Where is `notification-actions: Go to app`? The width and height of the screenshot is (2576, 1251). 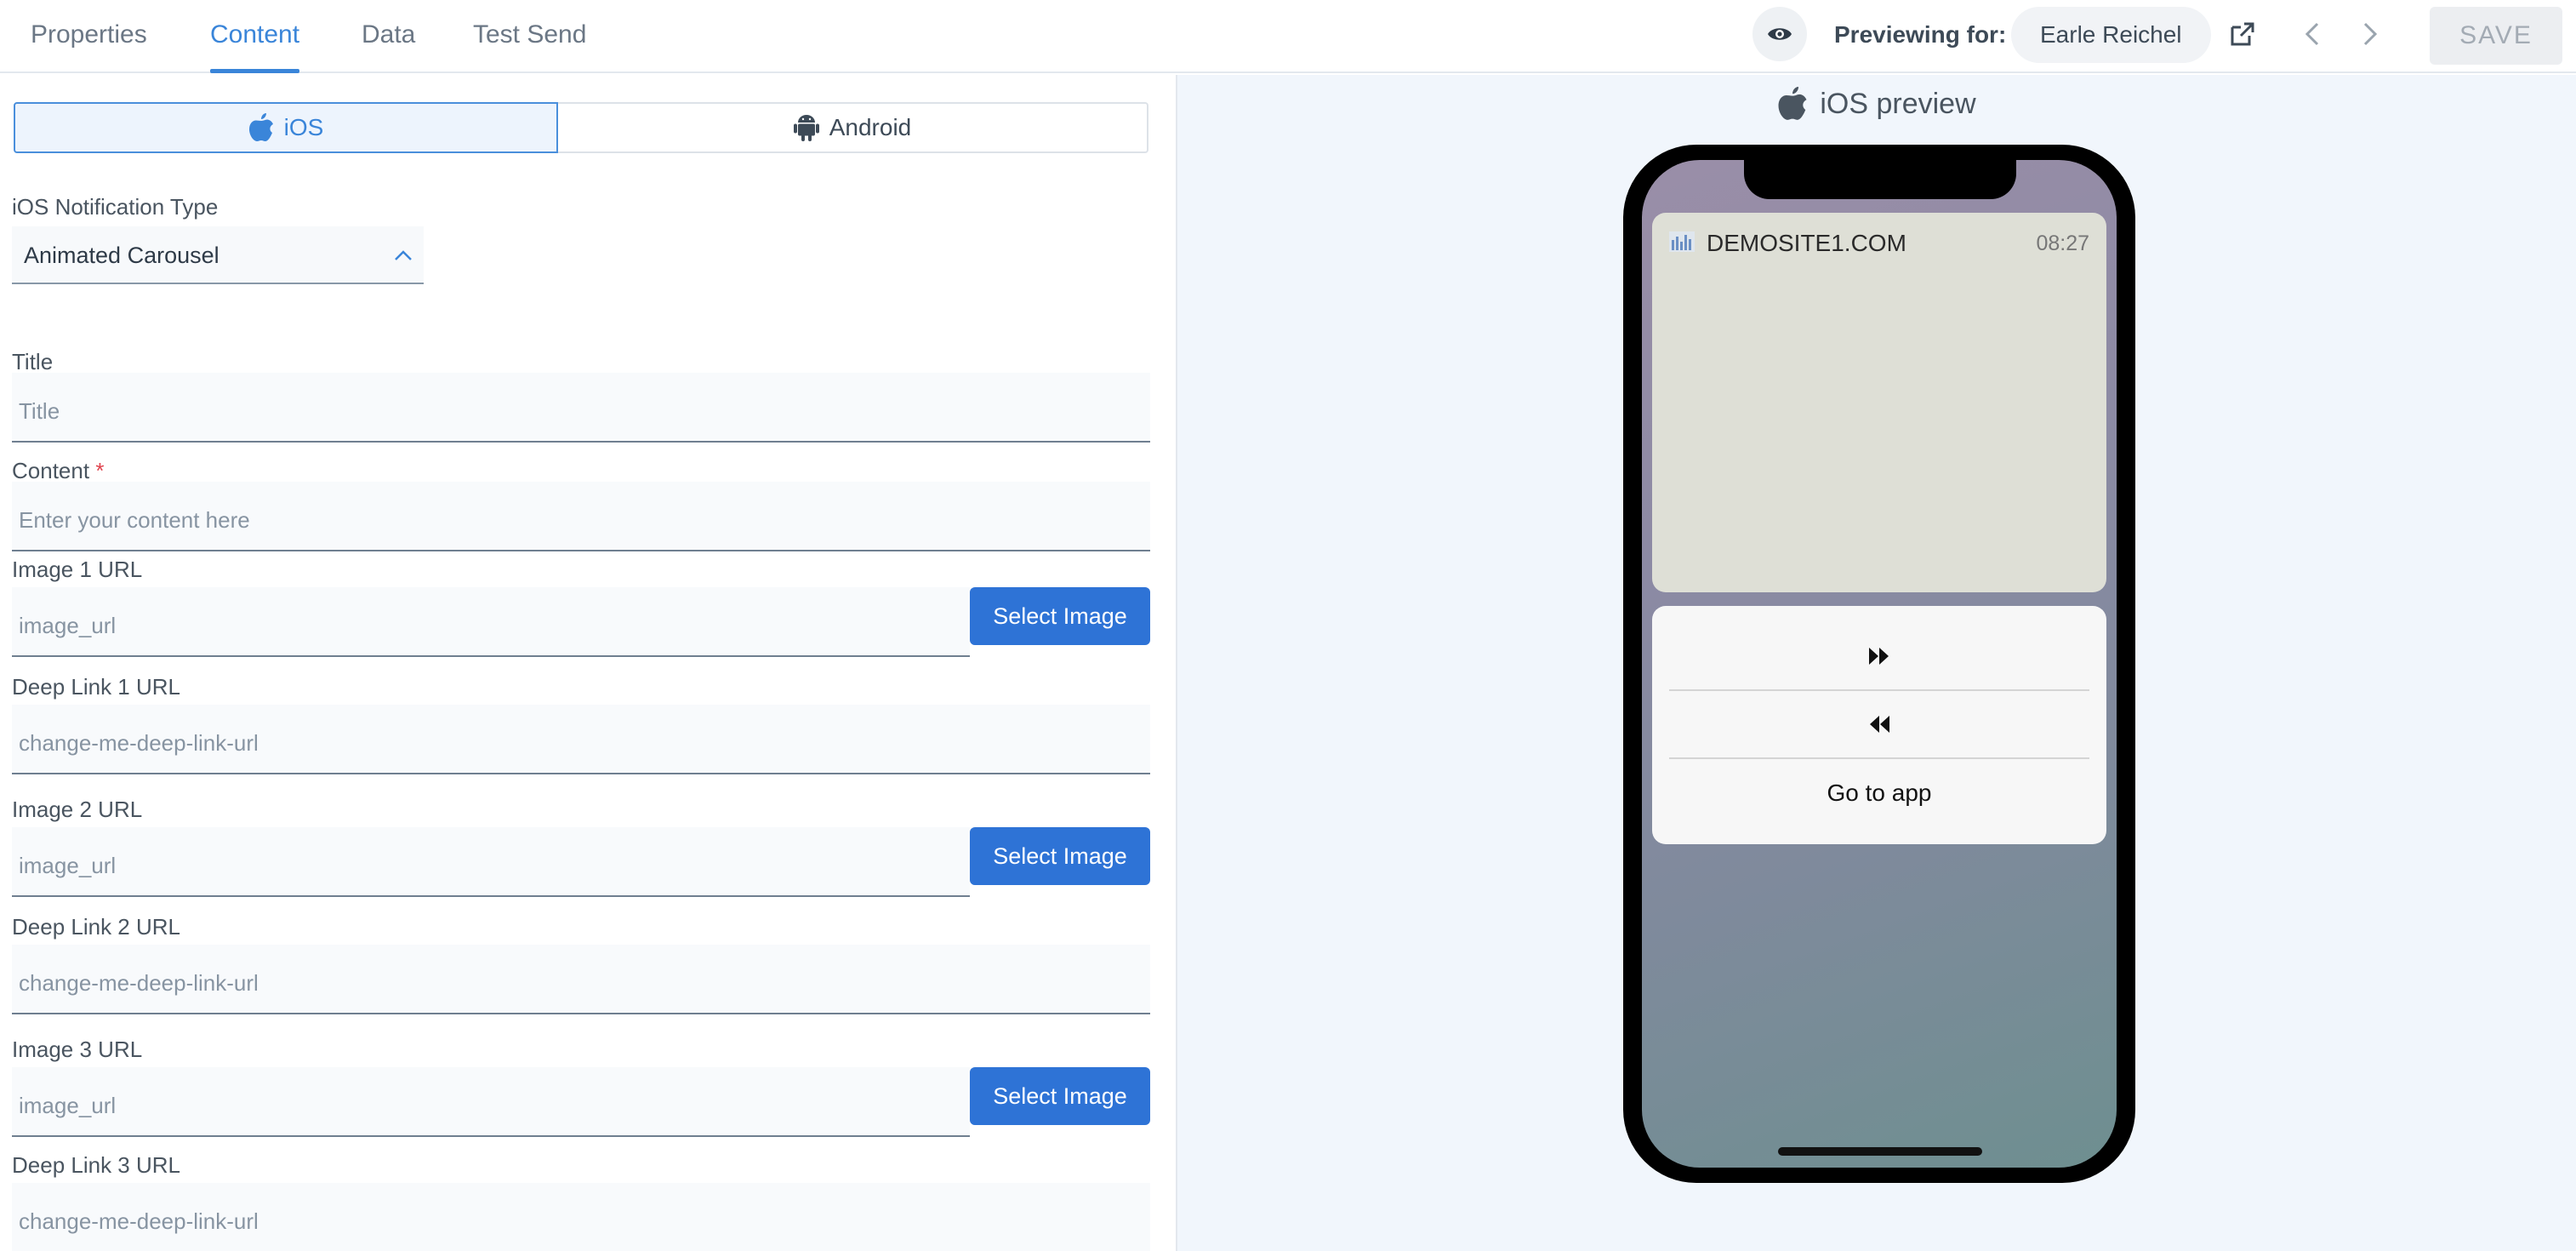
notification-actions: Go to app is located at coordinates (1879, 725).